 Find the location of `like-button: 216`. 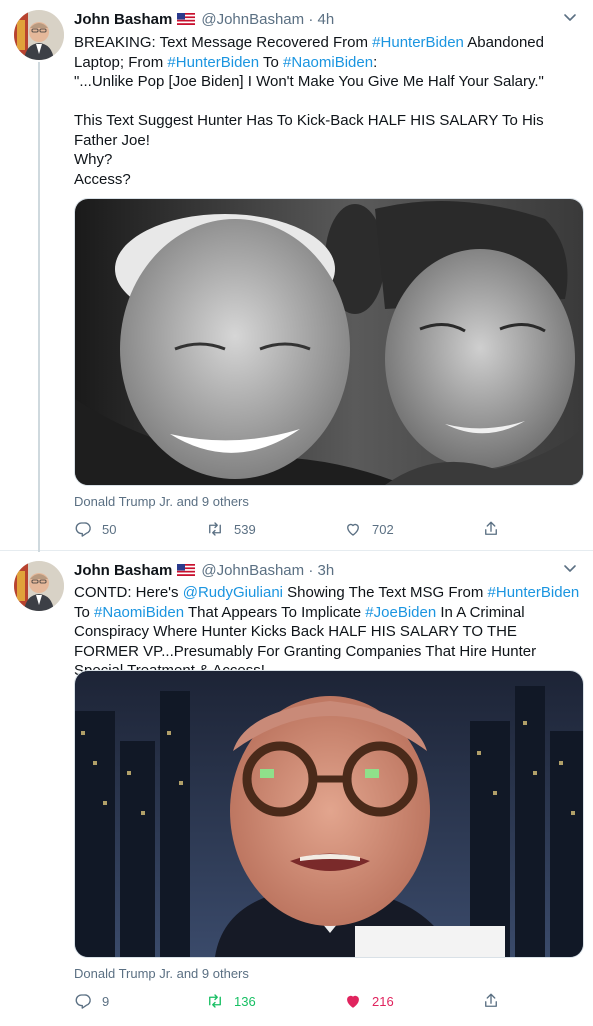

like-button: 216 is located at coordinates (369, 1002).